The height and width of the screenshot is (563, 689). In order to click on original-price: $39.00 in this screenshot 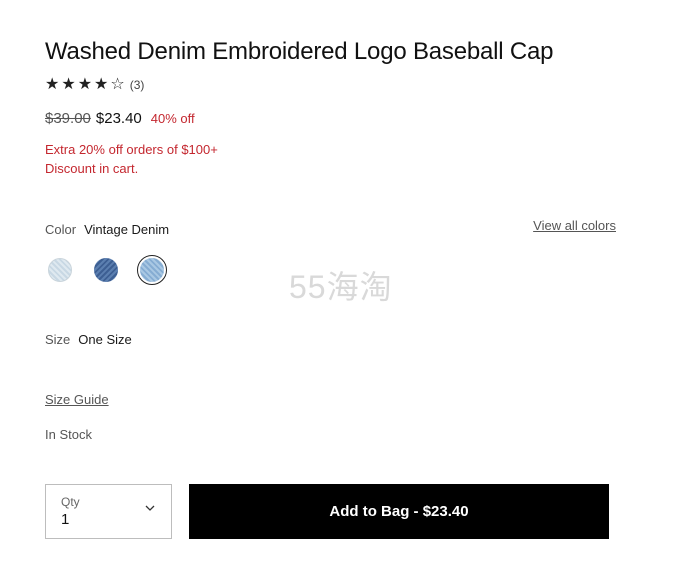, I will do `click(68, 118)`.